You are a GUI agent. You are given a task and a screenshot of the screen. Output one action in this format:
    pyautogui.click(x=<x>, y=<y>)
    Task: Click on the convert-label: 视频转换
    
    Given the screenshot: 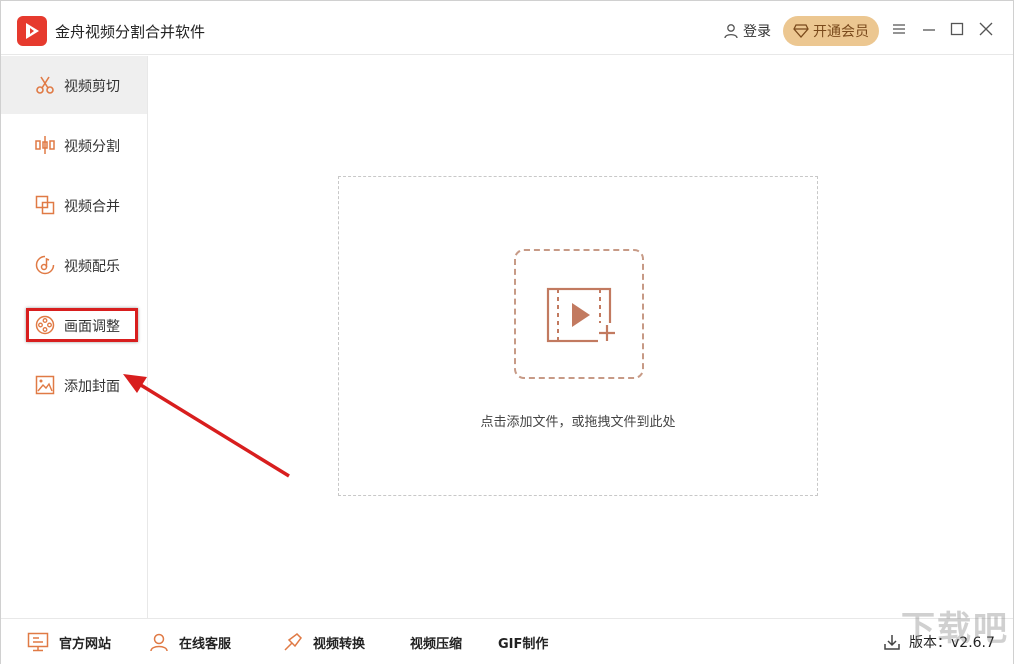 What is the action you would take?
    pyautogui.click(x=339, y=644)
    